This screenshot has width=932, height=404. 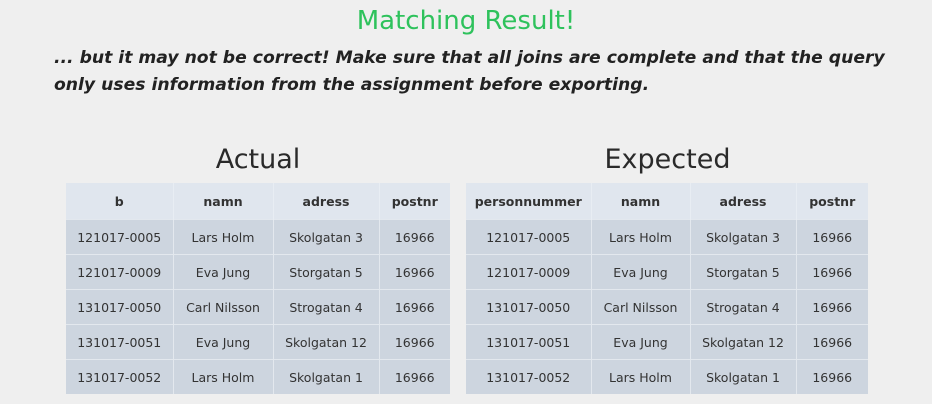 I want to click on table-header-row: personnummer namn adress postnr, so click(x=667, y=201).